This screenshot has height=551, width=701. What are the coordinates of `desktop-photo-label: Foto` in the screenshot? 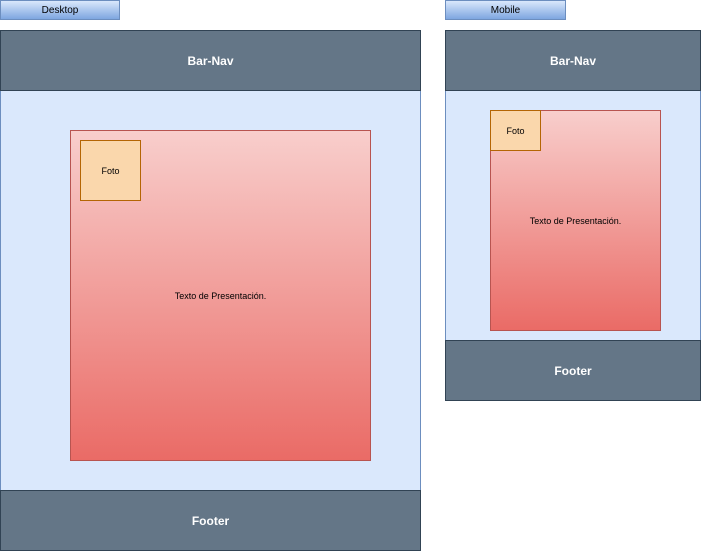 It's located at (110, 170).